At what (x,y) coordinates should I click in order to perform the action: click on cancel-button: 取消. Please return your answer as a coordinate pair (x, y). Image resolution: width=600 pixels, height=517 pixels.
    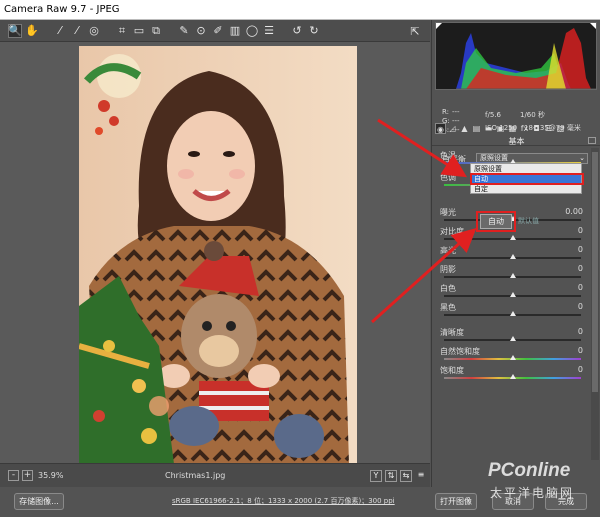
    Looking at the image, I should click on (513, 501).